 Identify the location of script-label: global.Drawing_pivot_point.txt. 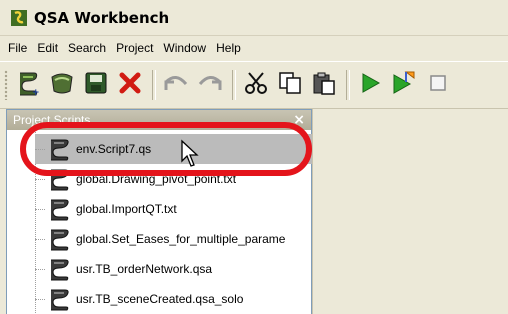
(156, 179).